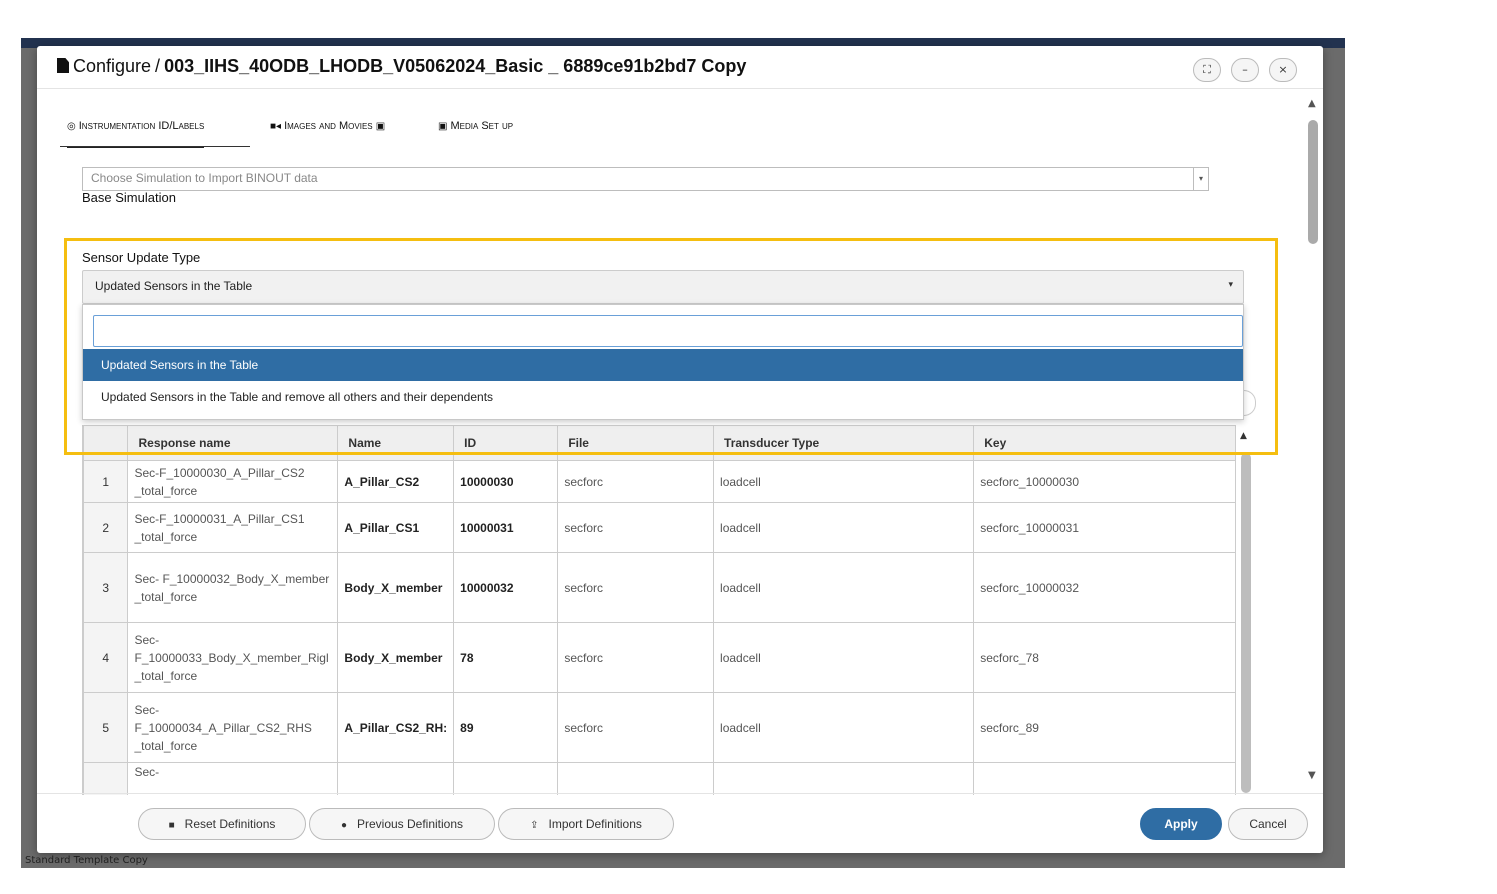 The width and height of the screenshot is (1497, 894). Describe the element at coordinates (1104, 778) in the screenshot. I see `cell-key` at that location.